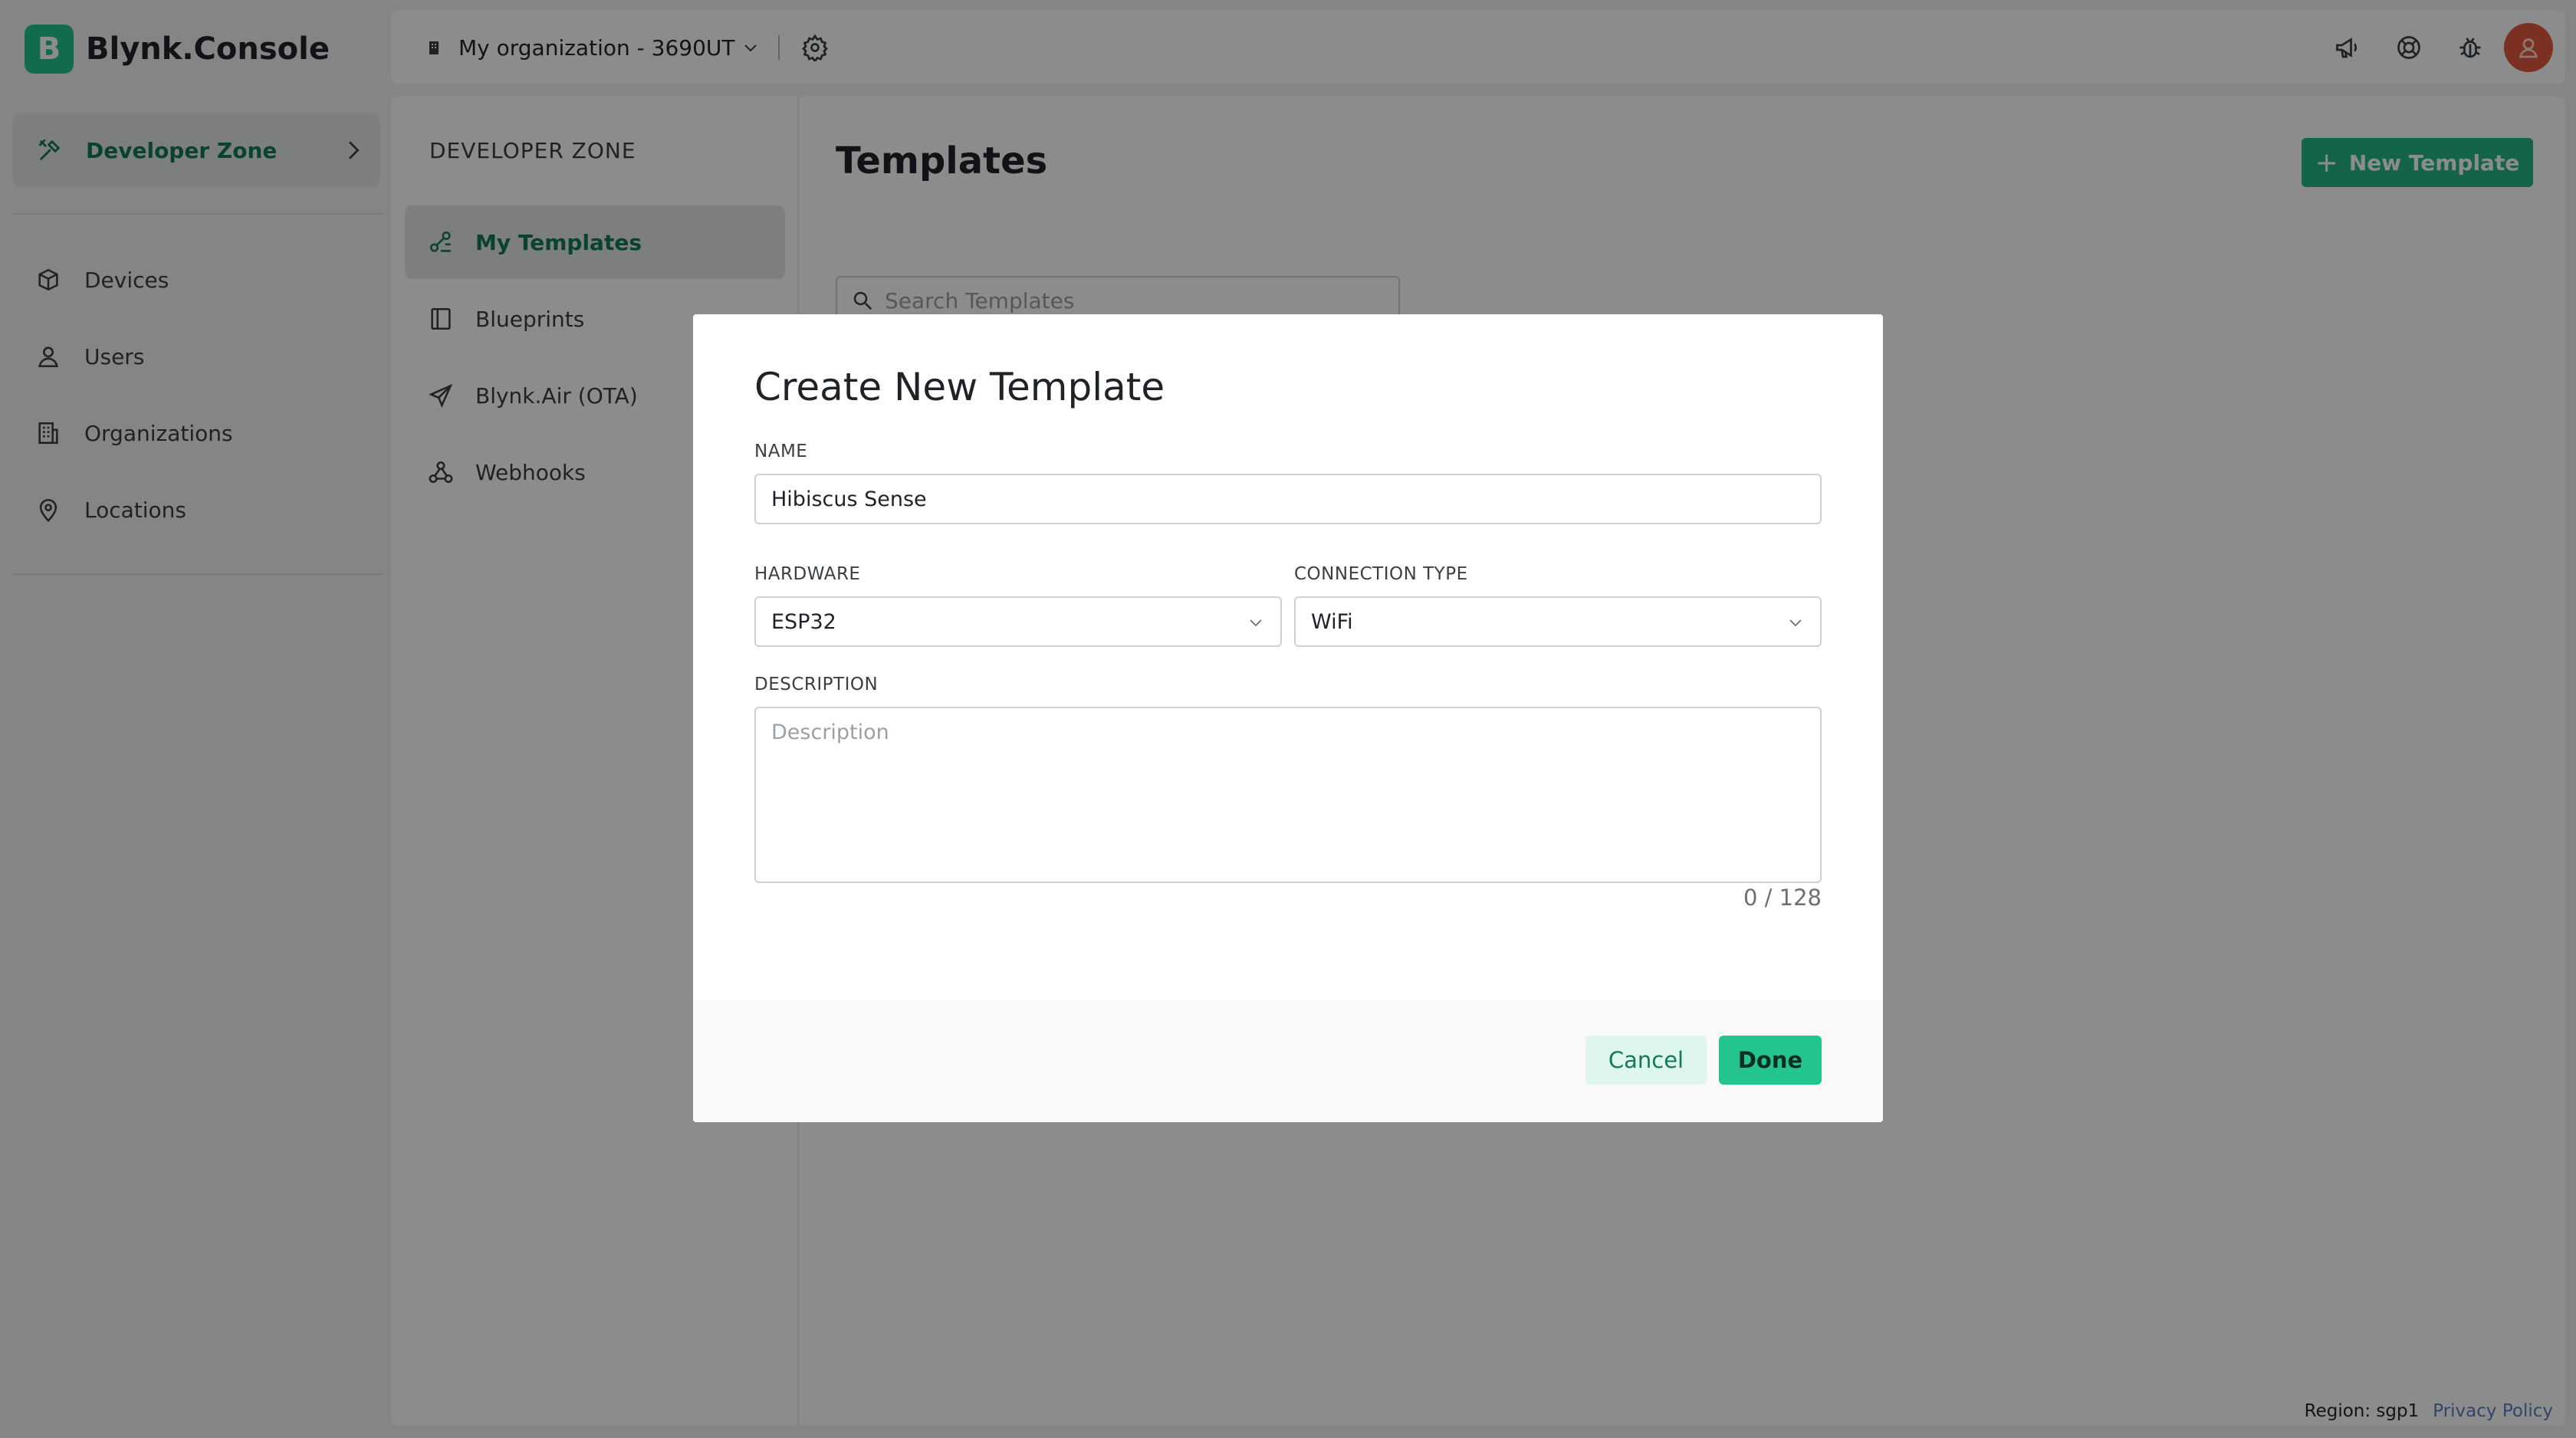 The width and height of the screenshot is (2576, 1438). I want to click on hardware-label: HARDWARE, so click(808, 574).